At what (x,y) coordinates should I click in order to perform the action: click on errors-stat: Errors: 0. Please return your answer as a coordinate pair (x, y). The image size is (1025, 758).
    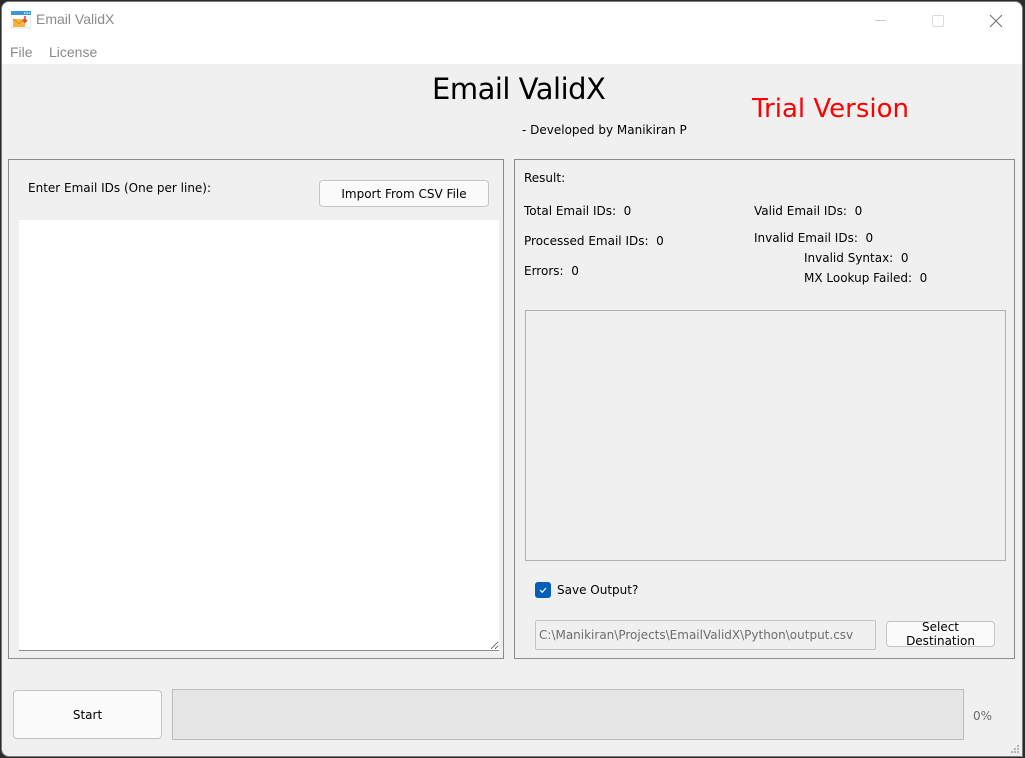
    Looking at the image, I should click on (551, 271).